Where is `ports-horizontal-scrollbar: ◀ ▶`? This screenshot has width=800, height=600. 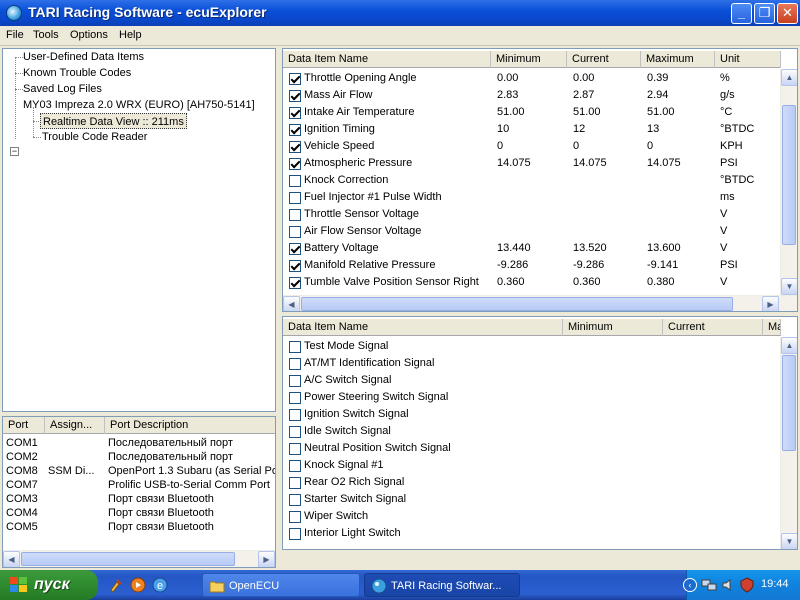
ports-horizontal-scrollbar: ◀ ▶ is located at coordinates (139, 558).